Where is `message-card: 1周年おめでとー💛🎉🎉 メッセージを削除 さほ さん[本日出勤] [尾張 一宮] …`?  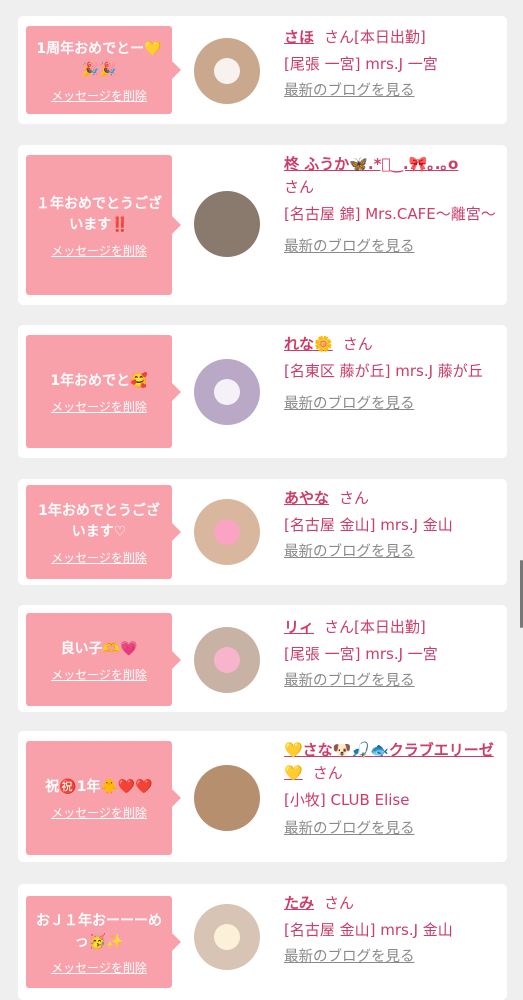
message-card: 1周年おめでとー💛🎉🎉 メッセージを削除 さほ さん[本日出勤] [尾張 一宮] … is located at coordinates (262, 70).